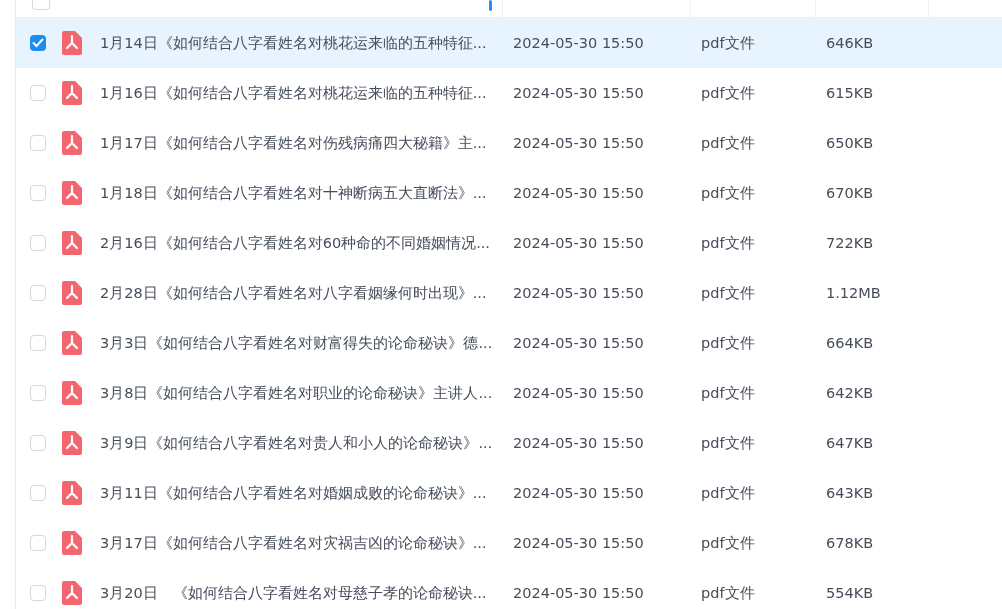 The image size is (1002, 609). What do you see at coordinates (850, 343) in the screenshot?
I see `file-size: 664KB` at bounding box center [850, 343].